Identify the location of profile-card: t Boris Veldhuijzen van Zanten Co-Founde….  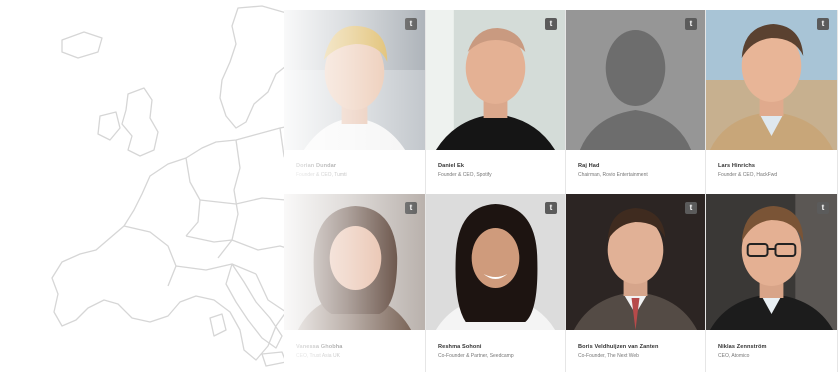
(636, 283).